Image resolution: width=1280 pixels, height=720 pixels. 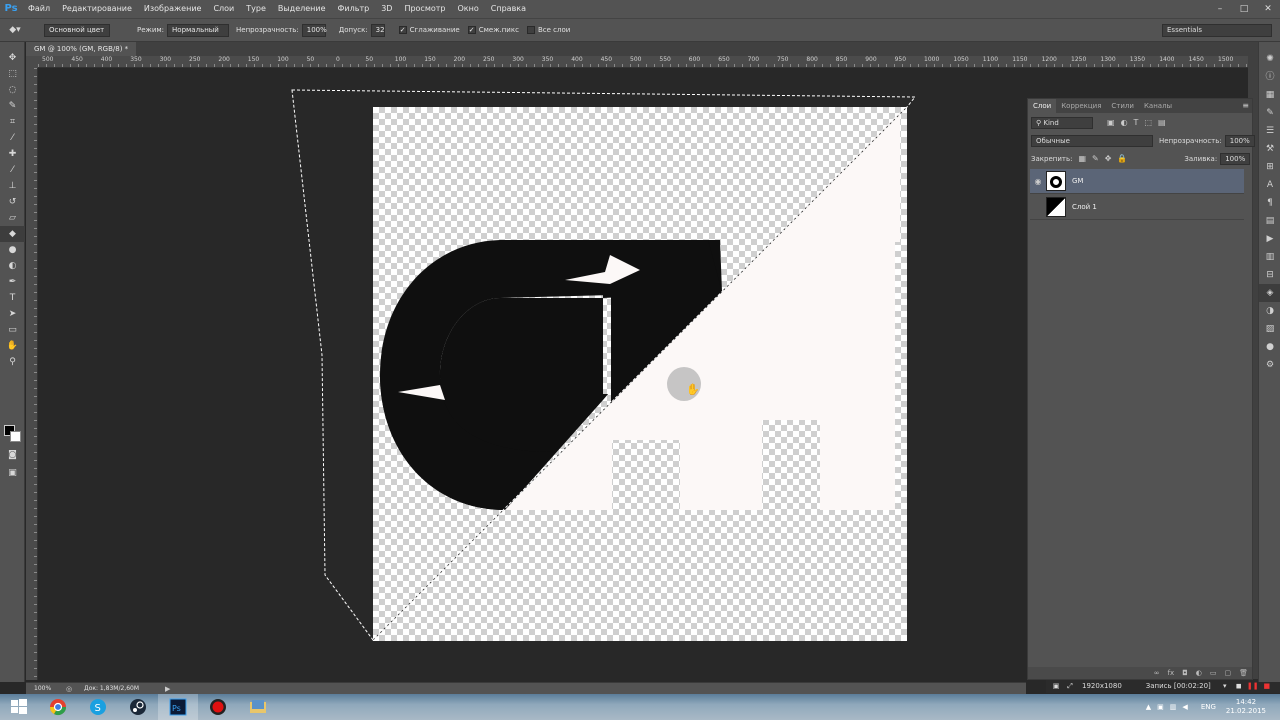 What do you see at coordinates (12, 282) in the screenshot?
I see `pen-tool-icon: ✒` at bounding box center [12, 282].